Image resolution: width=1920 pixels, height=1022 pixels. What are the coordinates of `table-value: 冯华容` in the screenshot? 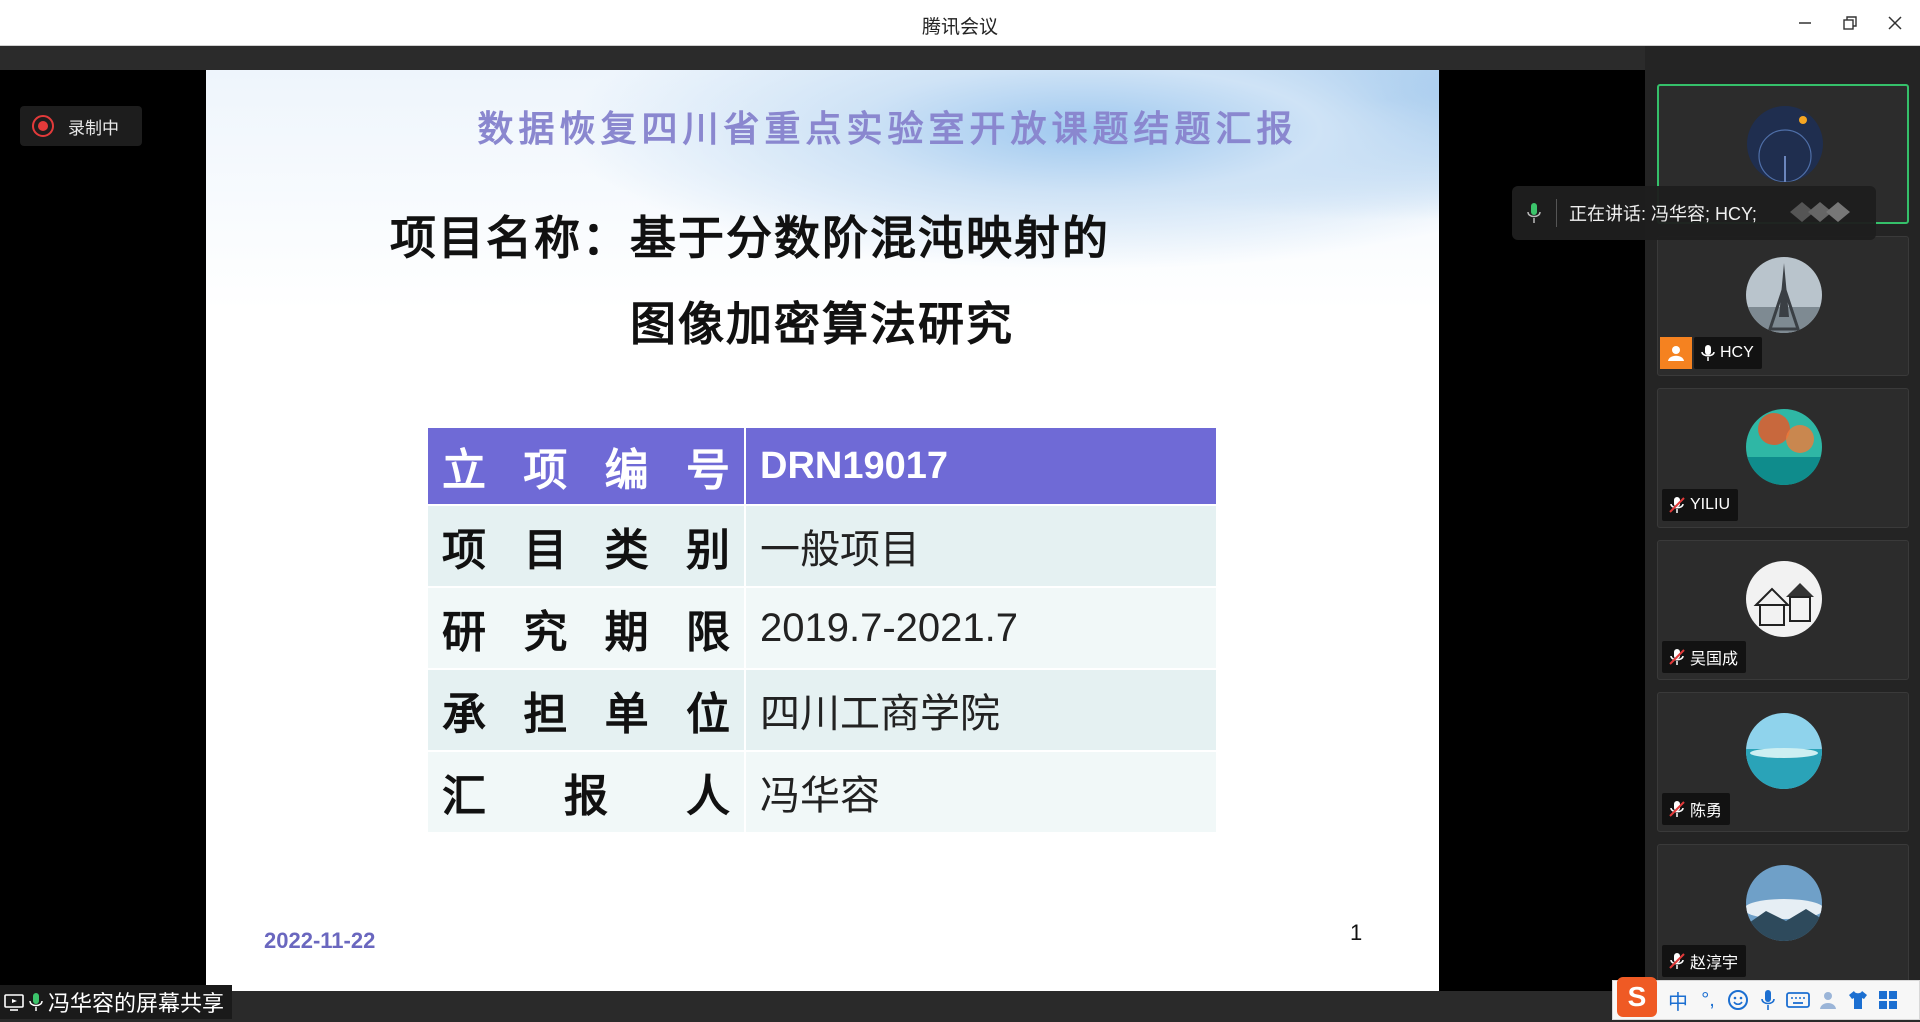 It's located at (981, 792).